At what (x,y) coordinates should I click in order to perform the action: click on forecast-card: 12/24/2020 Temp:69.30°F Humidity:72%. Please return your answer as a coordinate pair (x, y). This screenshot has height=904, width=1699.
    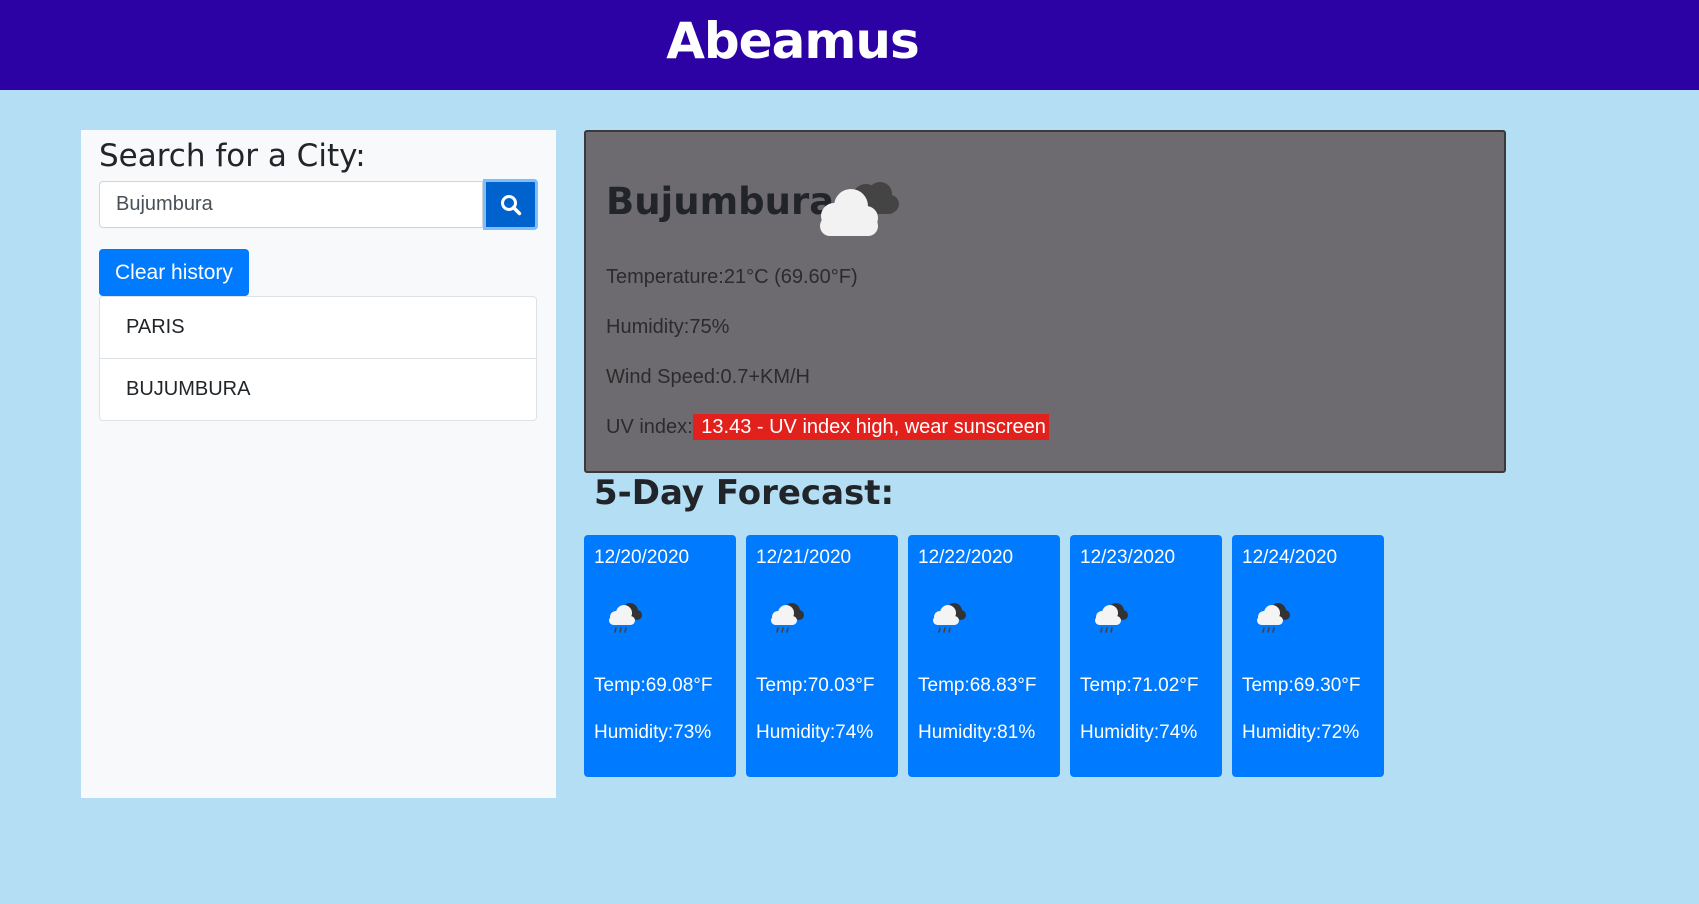
    Looking at the image, I should click on (1308, 656).